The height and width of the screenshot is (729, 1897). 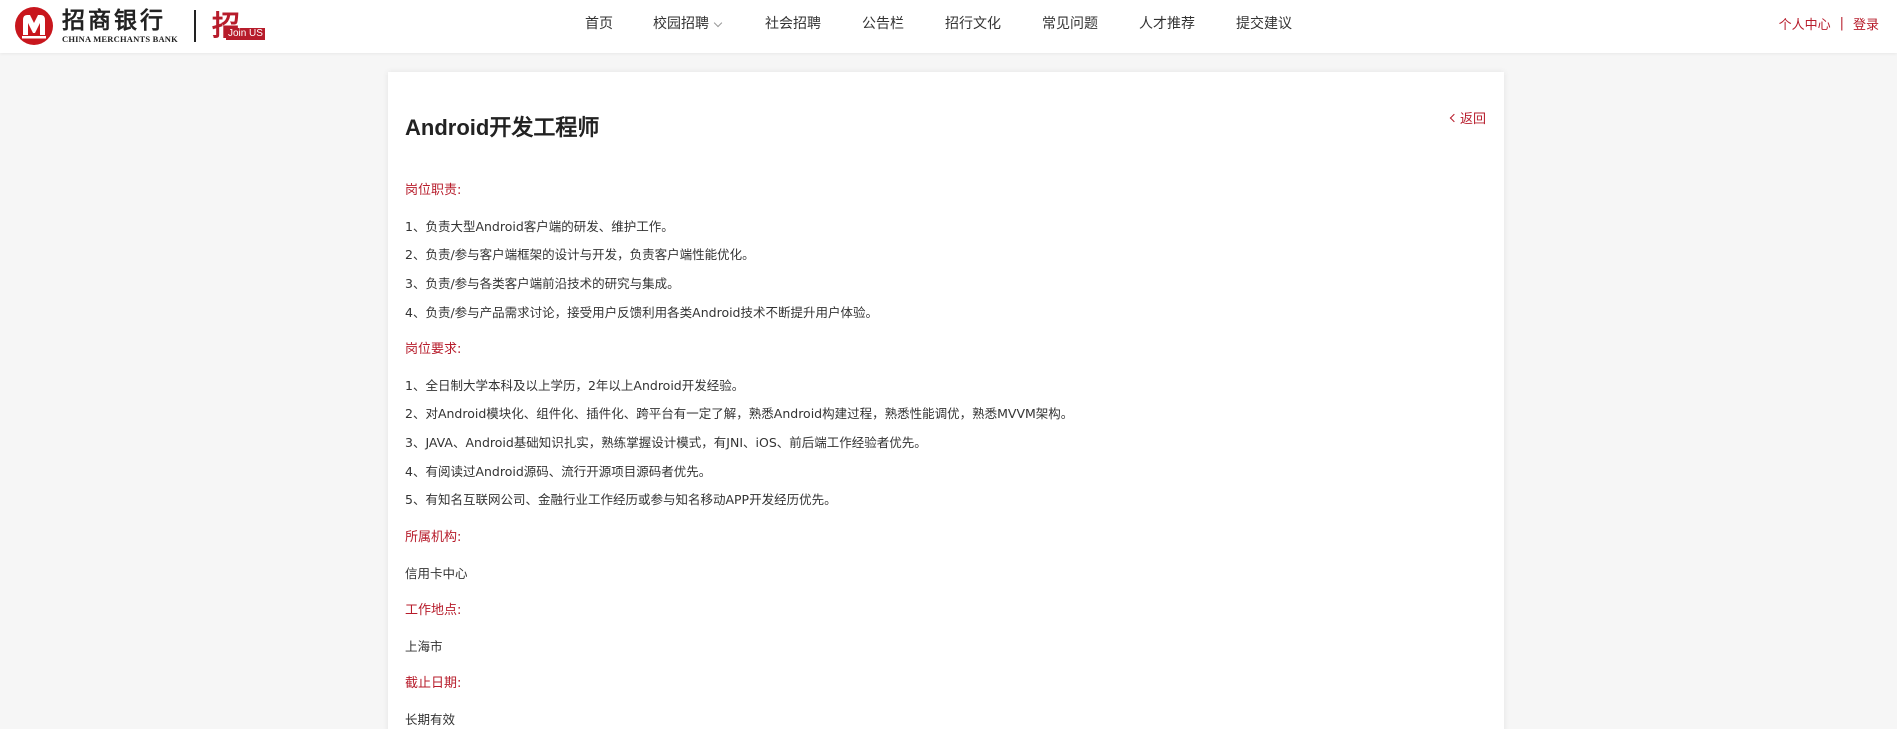 I want to click on section-responsibilities: 岗位职责:, so click(x=433, y=188).